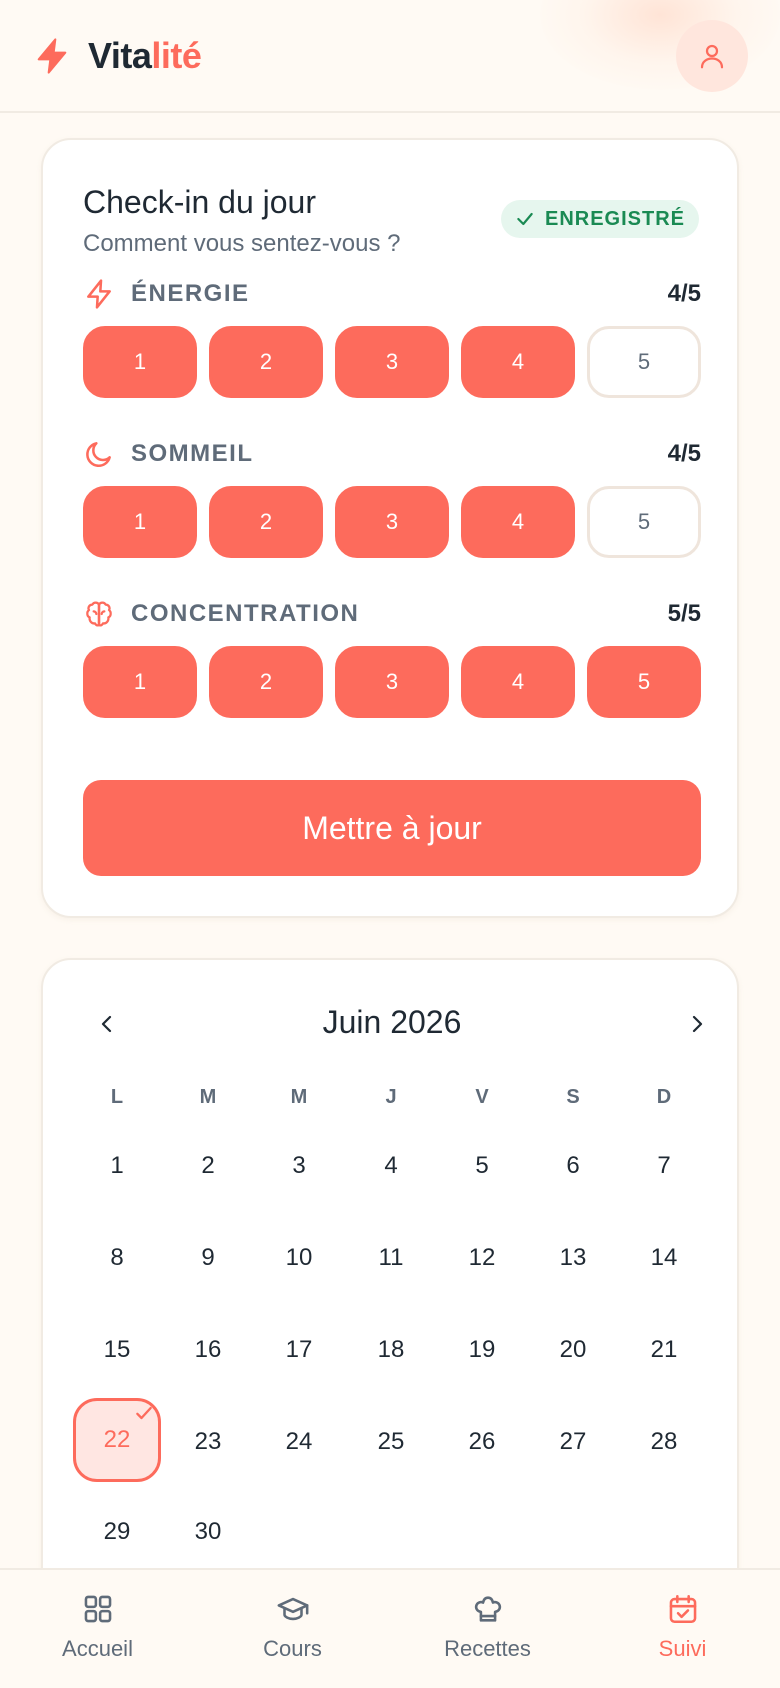 Image resolution: width=780 pixels, height=1688 pixels. What do you see at coordinates (120, 55) in the screenshot?
I see `logo-text-part1: Vita` at bounding box center [120, 55].